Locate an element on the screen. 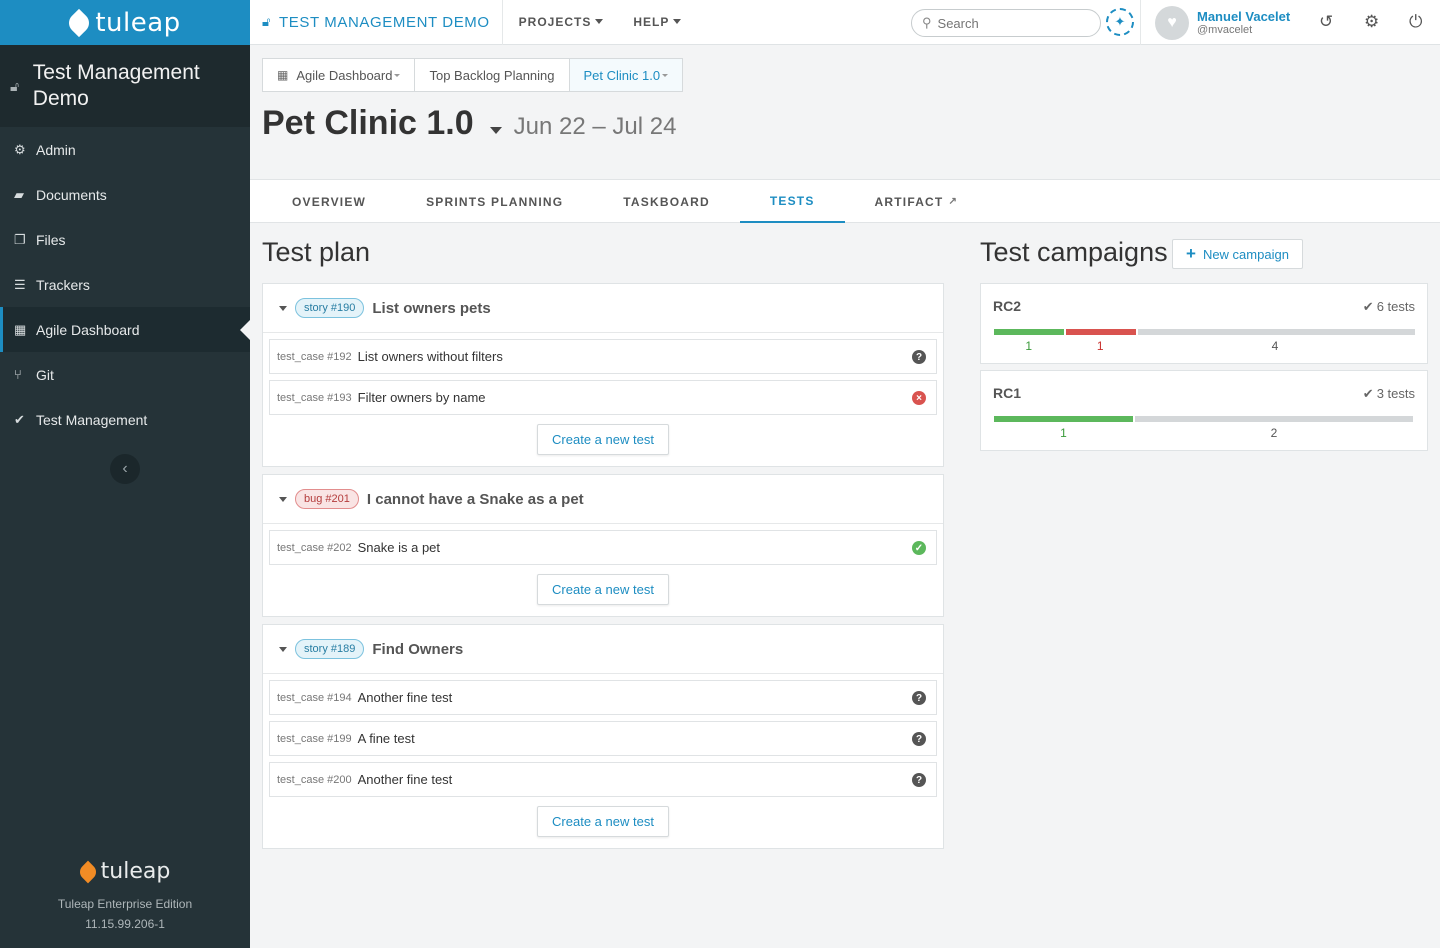 The height and width of the screenshot is (948, 1440). tab-label: TESTS is located at coordinates (792, 200).